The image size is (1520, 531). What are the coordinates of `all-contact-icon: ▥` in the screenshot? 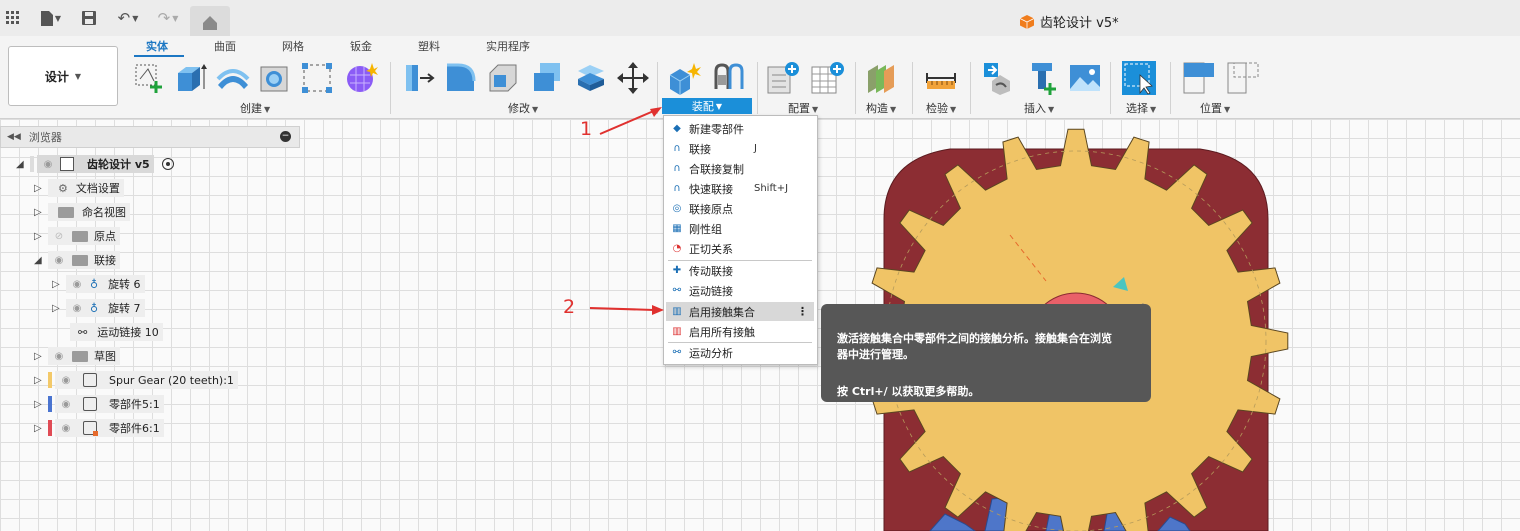 It's located at (677, 331).